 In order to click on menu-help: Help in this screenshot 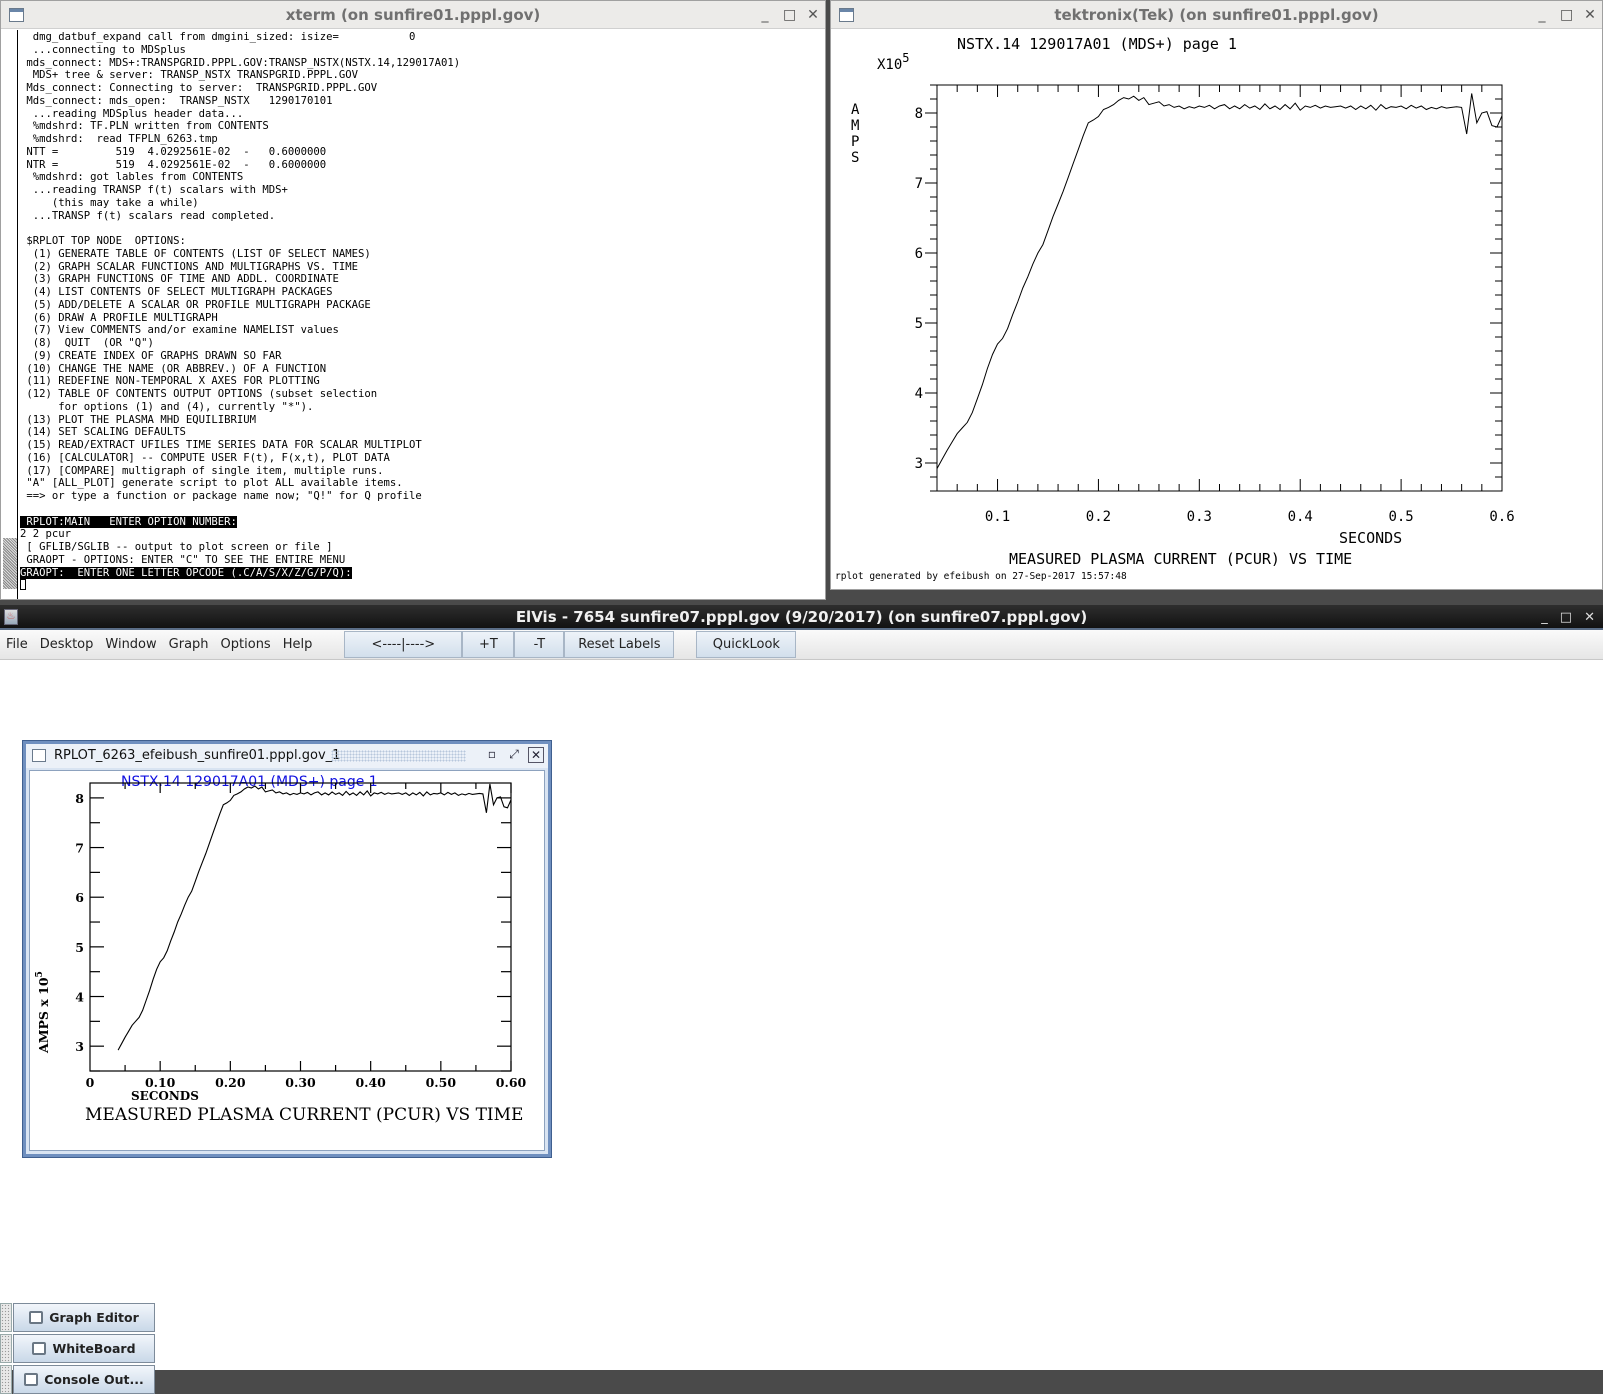, I will do `click(298, 644)`.